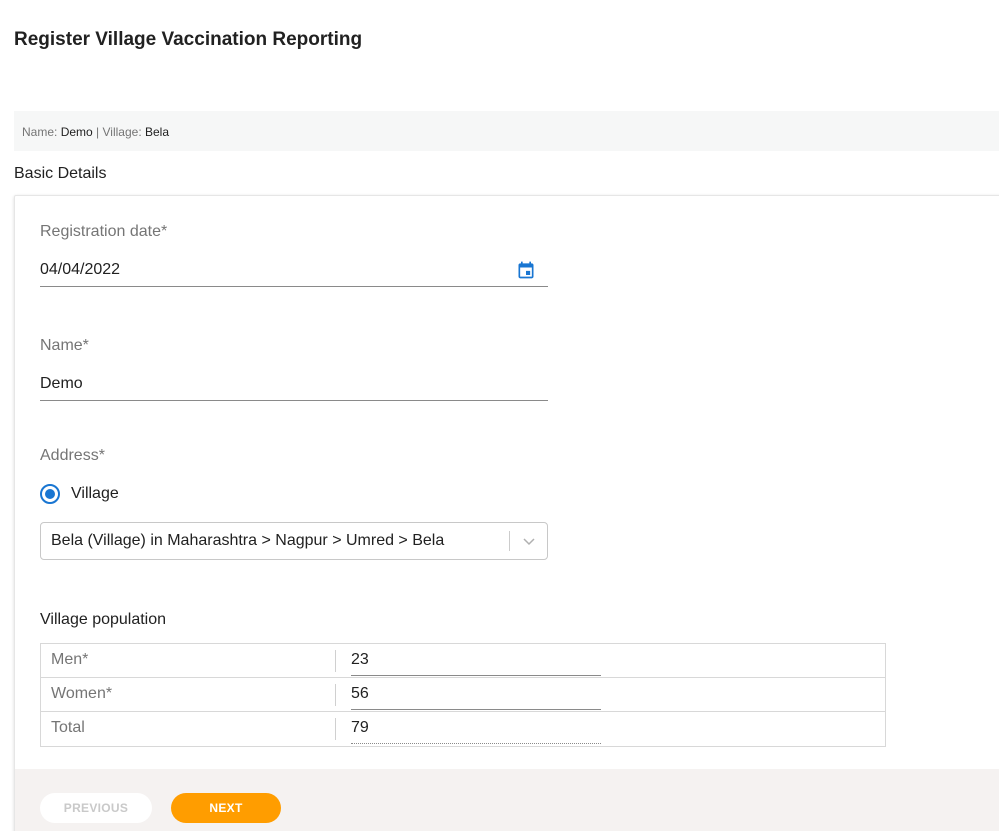 This screenshot has width=999, height=831. I want to click on village-radio-label: Village, so click(95, 493).